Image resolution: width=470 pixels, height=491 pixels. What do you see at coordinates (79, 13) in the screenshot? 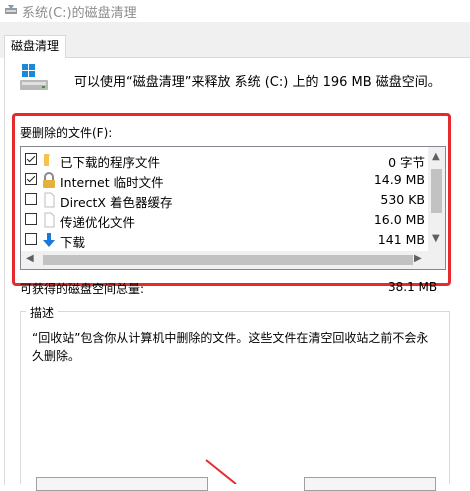
I see `window-title: 系统(C:)的磁盘清理` at bounding box center [79, 13].